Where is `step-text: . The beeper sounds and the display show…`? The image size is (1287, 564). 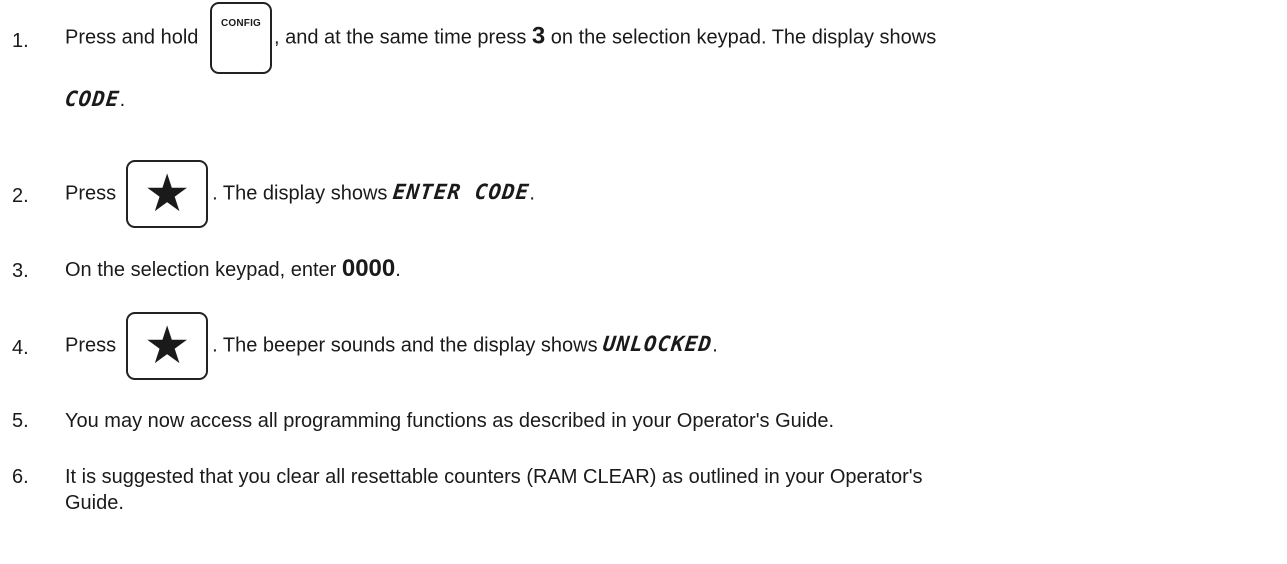
step-text: . The beeper sounds and the display show… is located at coordinates (408, 345).